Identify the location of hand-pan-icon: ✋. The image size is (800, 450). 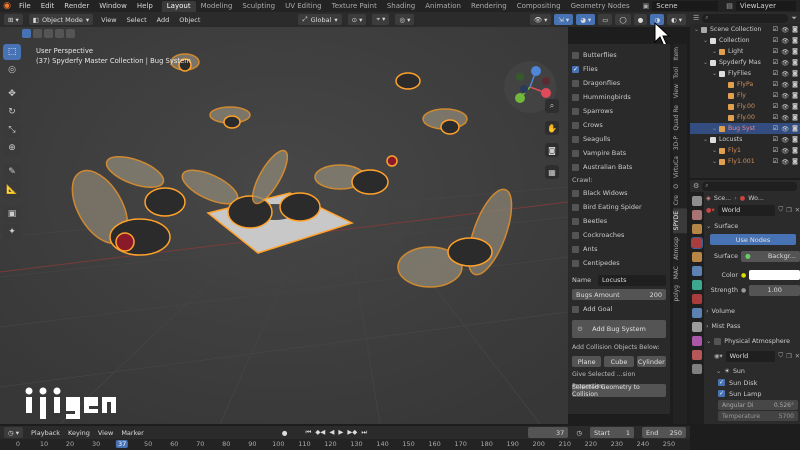
(552, 128).